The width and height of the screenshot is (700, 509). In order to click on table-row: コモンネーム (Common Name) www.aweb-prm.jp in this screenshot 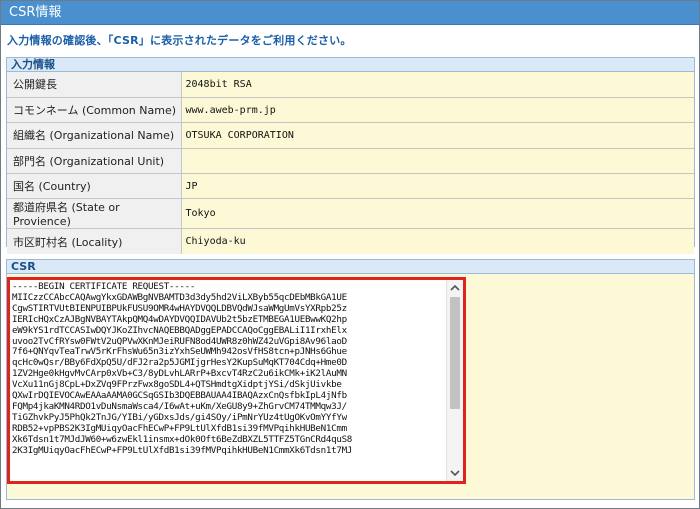, I will do `click(350, 110)`.